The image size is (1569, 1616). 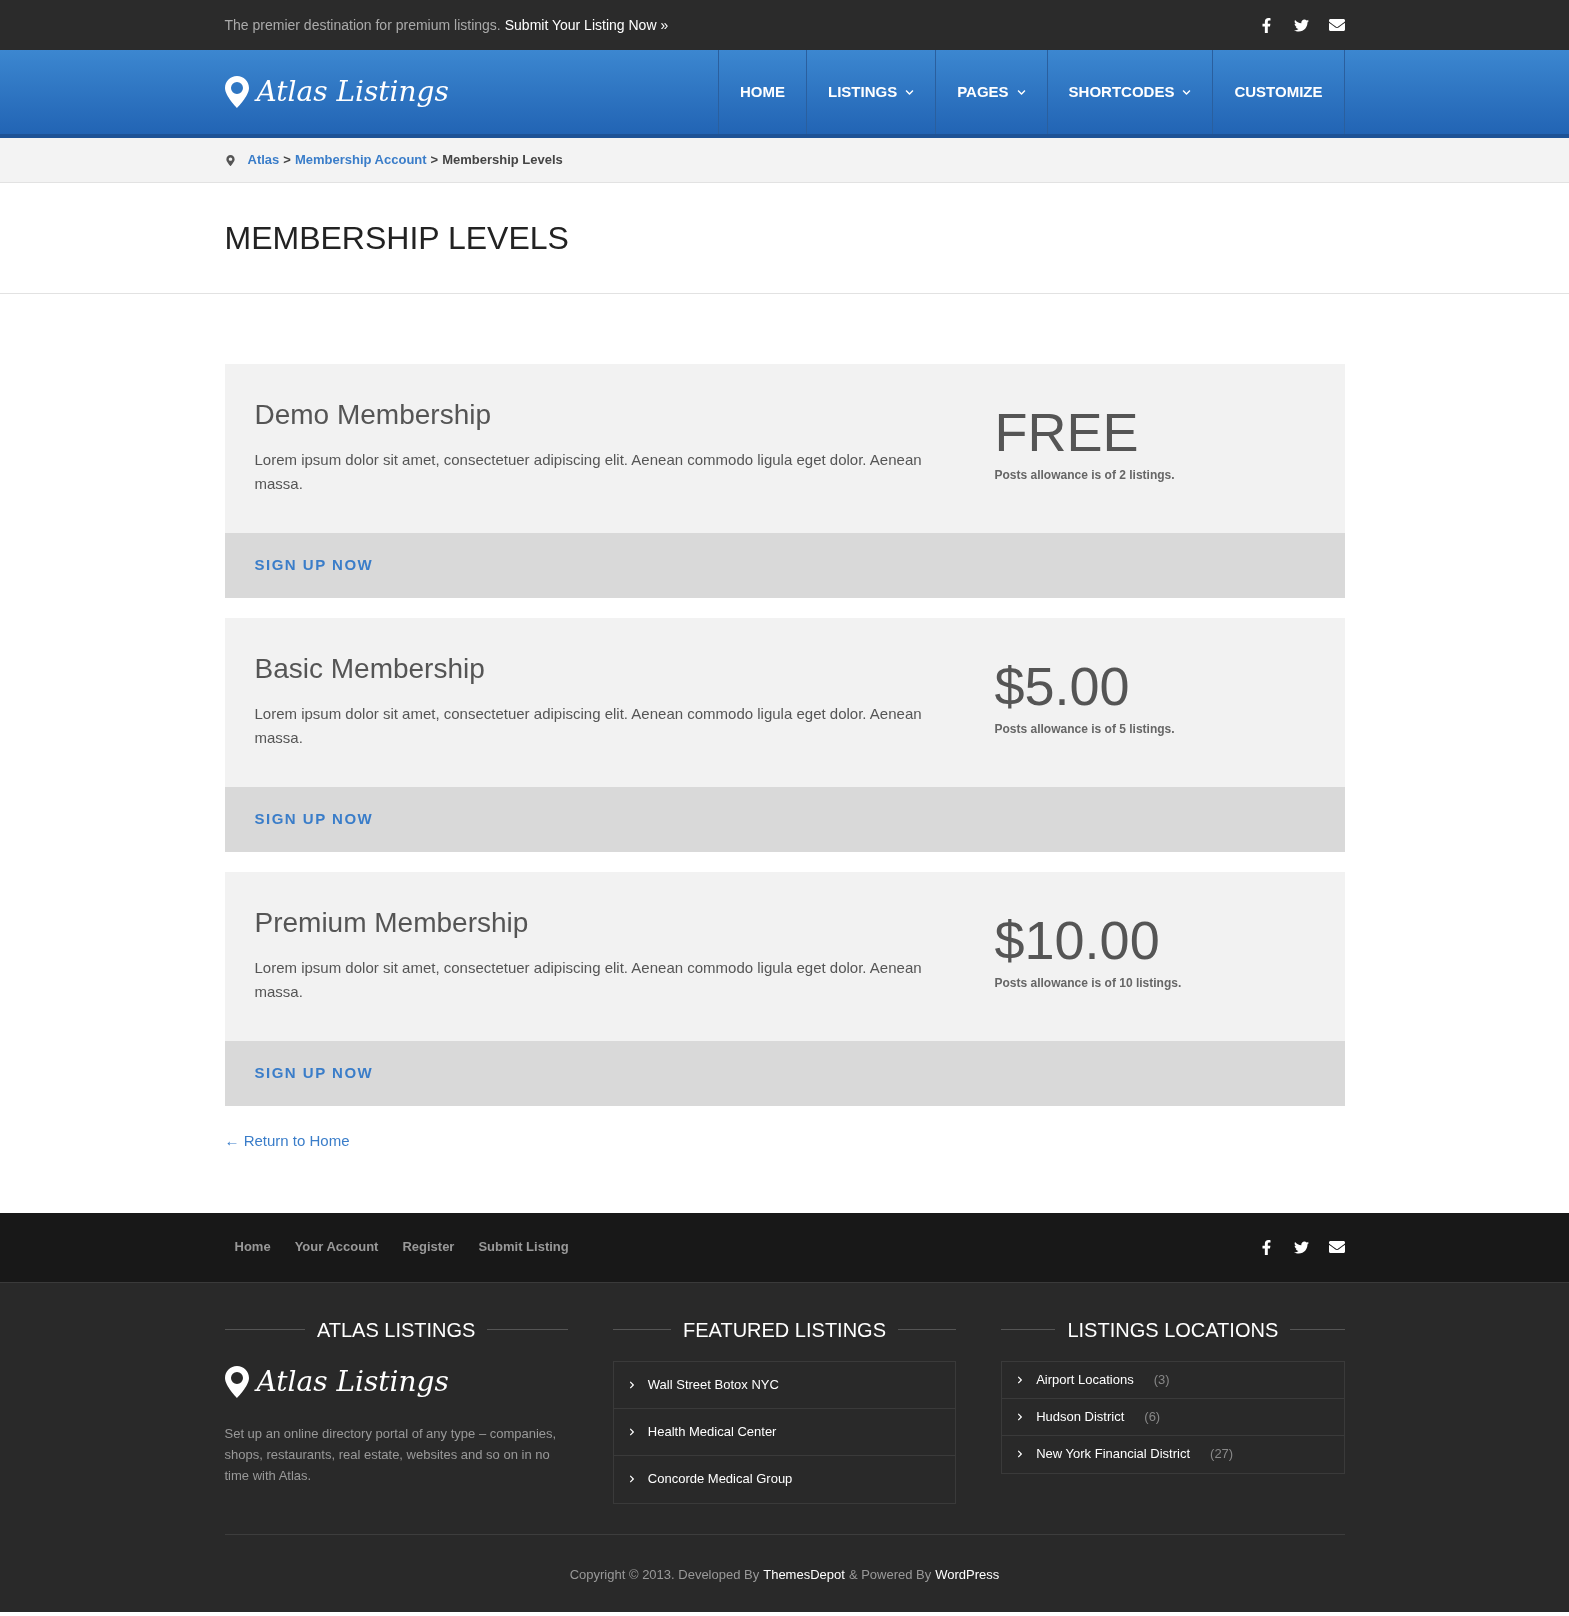 What do you see at coordinates (370, 669) in the screenshot?
I see `membership-name: Basic Membership` at bounding box center [370, 669].